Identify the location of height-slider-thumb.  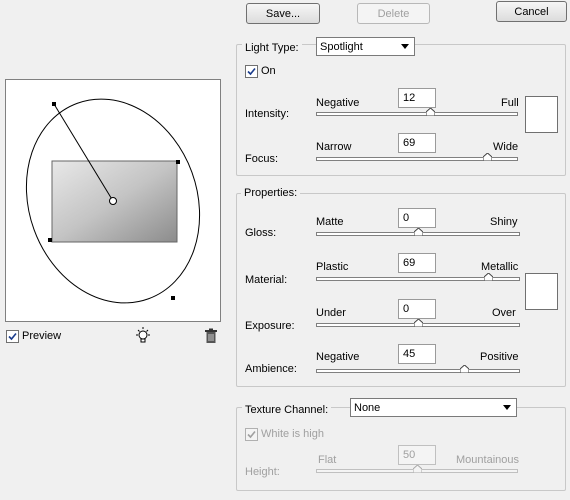
(417, 469).